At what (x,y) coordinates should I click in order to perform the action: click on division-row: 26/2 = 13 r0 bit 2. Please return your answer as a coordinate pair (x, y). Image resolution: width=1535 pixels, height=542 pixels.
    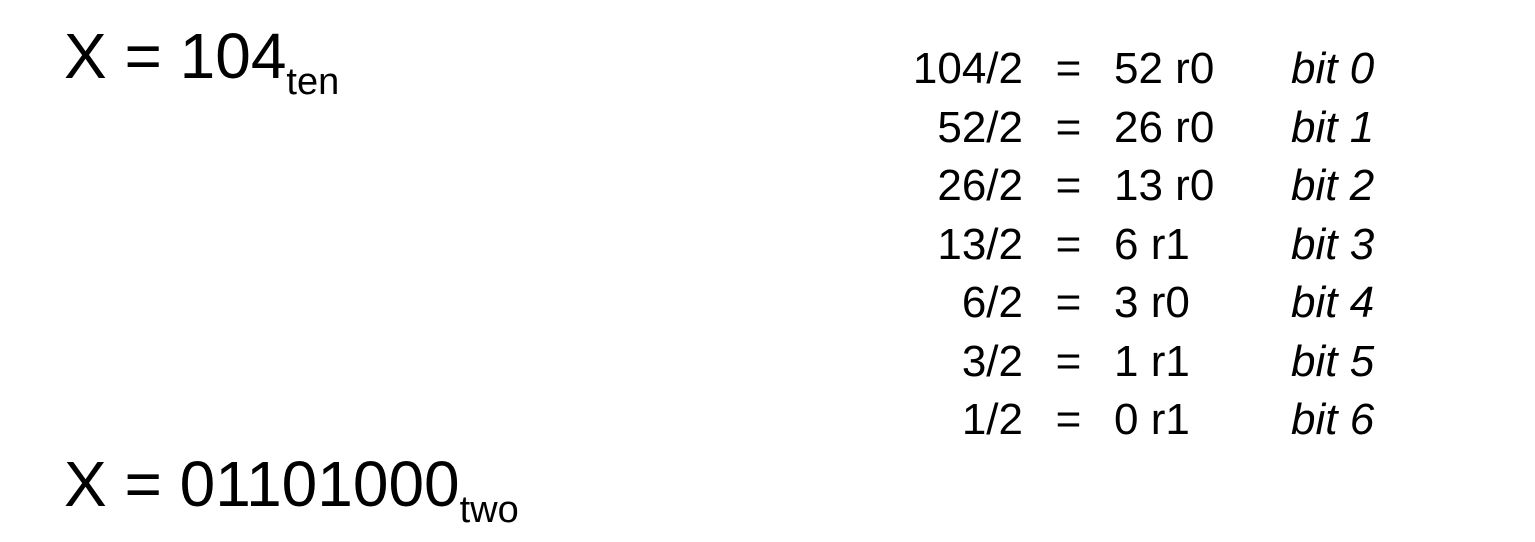
    Looking at the image, I should click on (1145, 186).